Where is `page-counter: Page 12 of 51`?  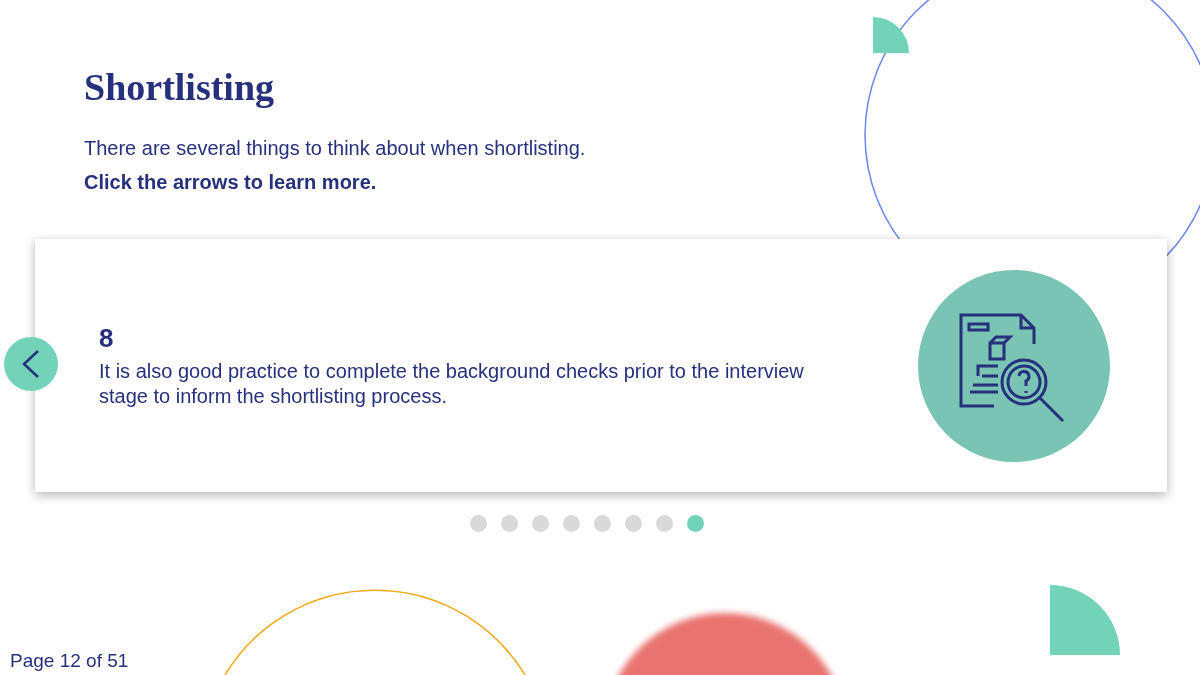 page-counter: Page 12 of 51 is located at coordinates (70, 661).